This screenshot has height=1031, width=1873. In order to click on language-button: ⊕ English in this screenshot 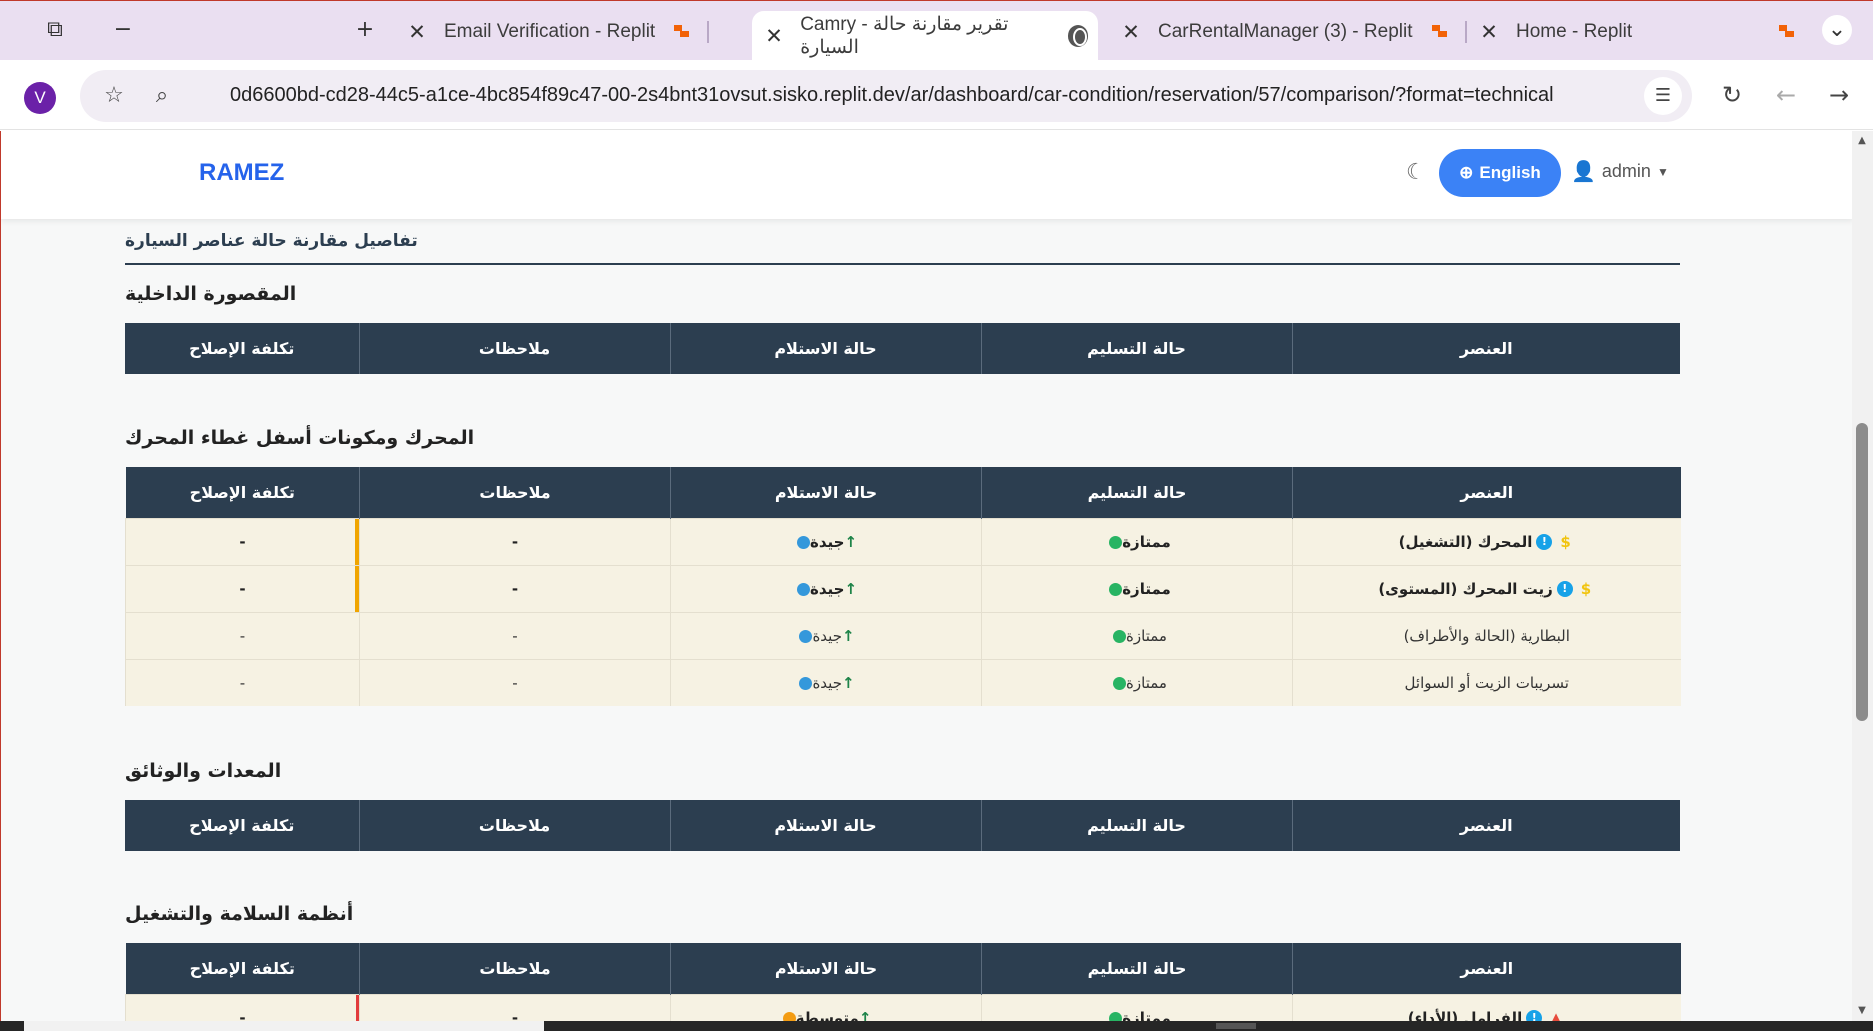, I will do `click(1500, 173)`.